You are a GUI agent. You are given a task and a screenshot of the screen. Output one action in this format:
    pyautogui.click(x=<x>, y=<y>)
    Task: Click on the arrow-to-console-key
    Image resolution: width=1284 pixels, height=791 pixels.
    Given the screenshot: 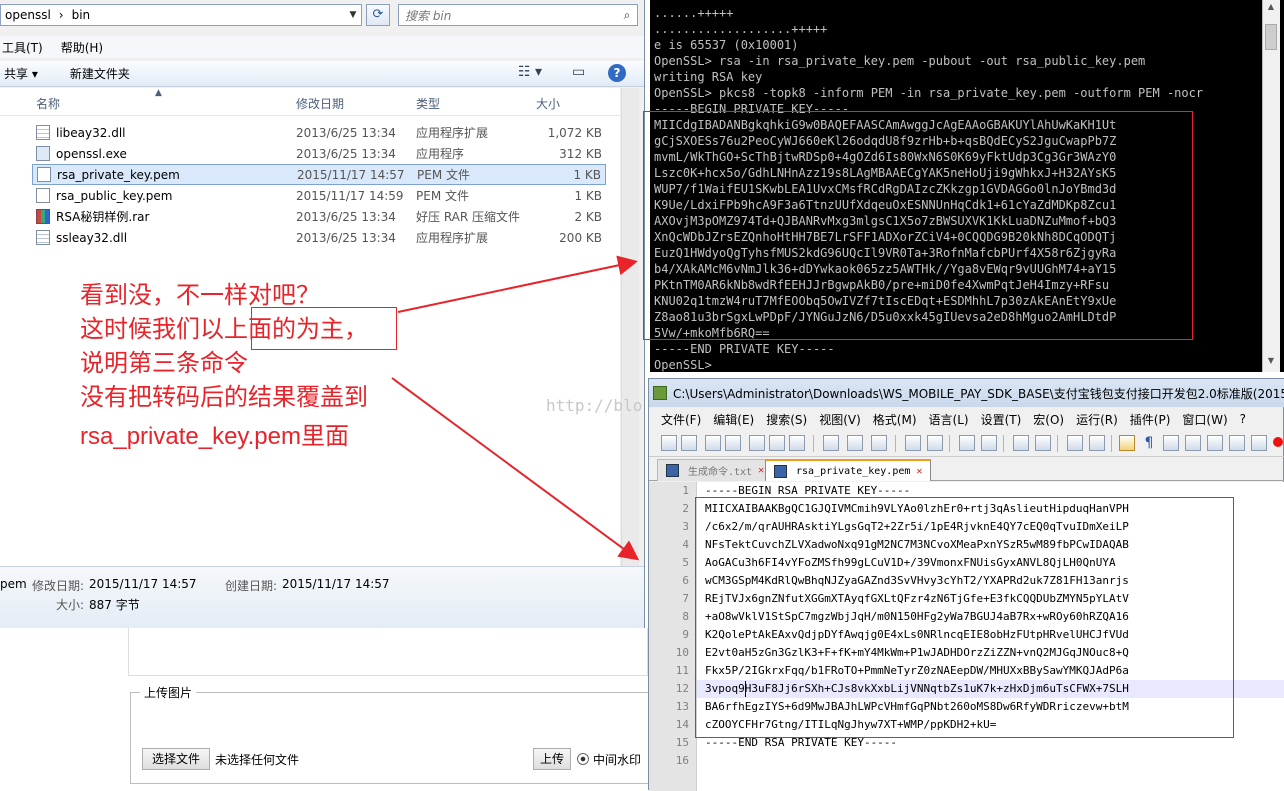 What is the action you would take?
    pyautogui.click(x=517, y=284)
    